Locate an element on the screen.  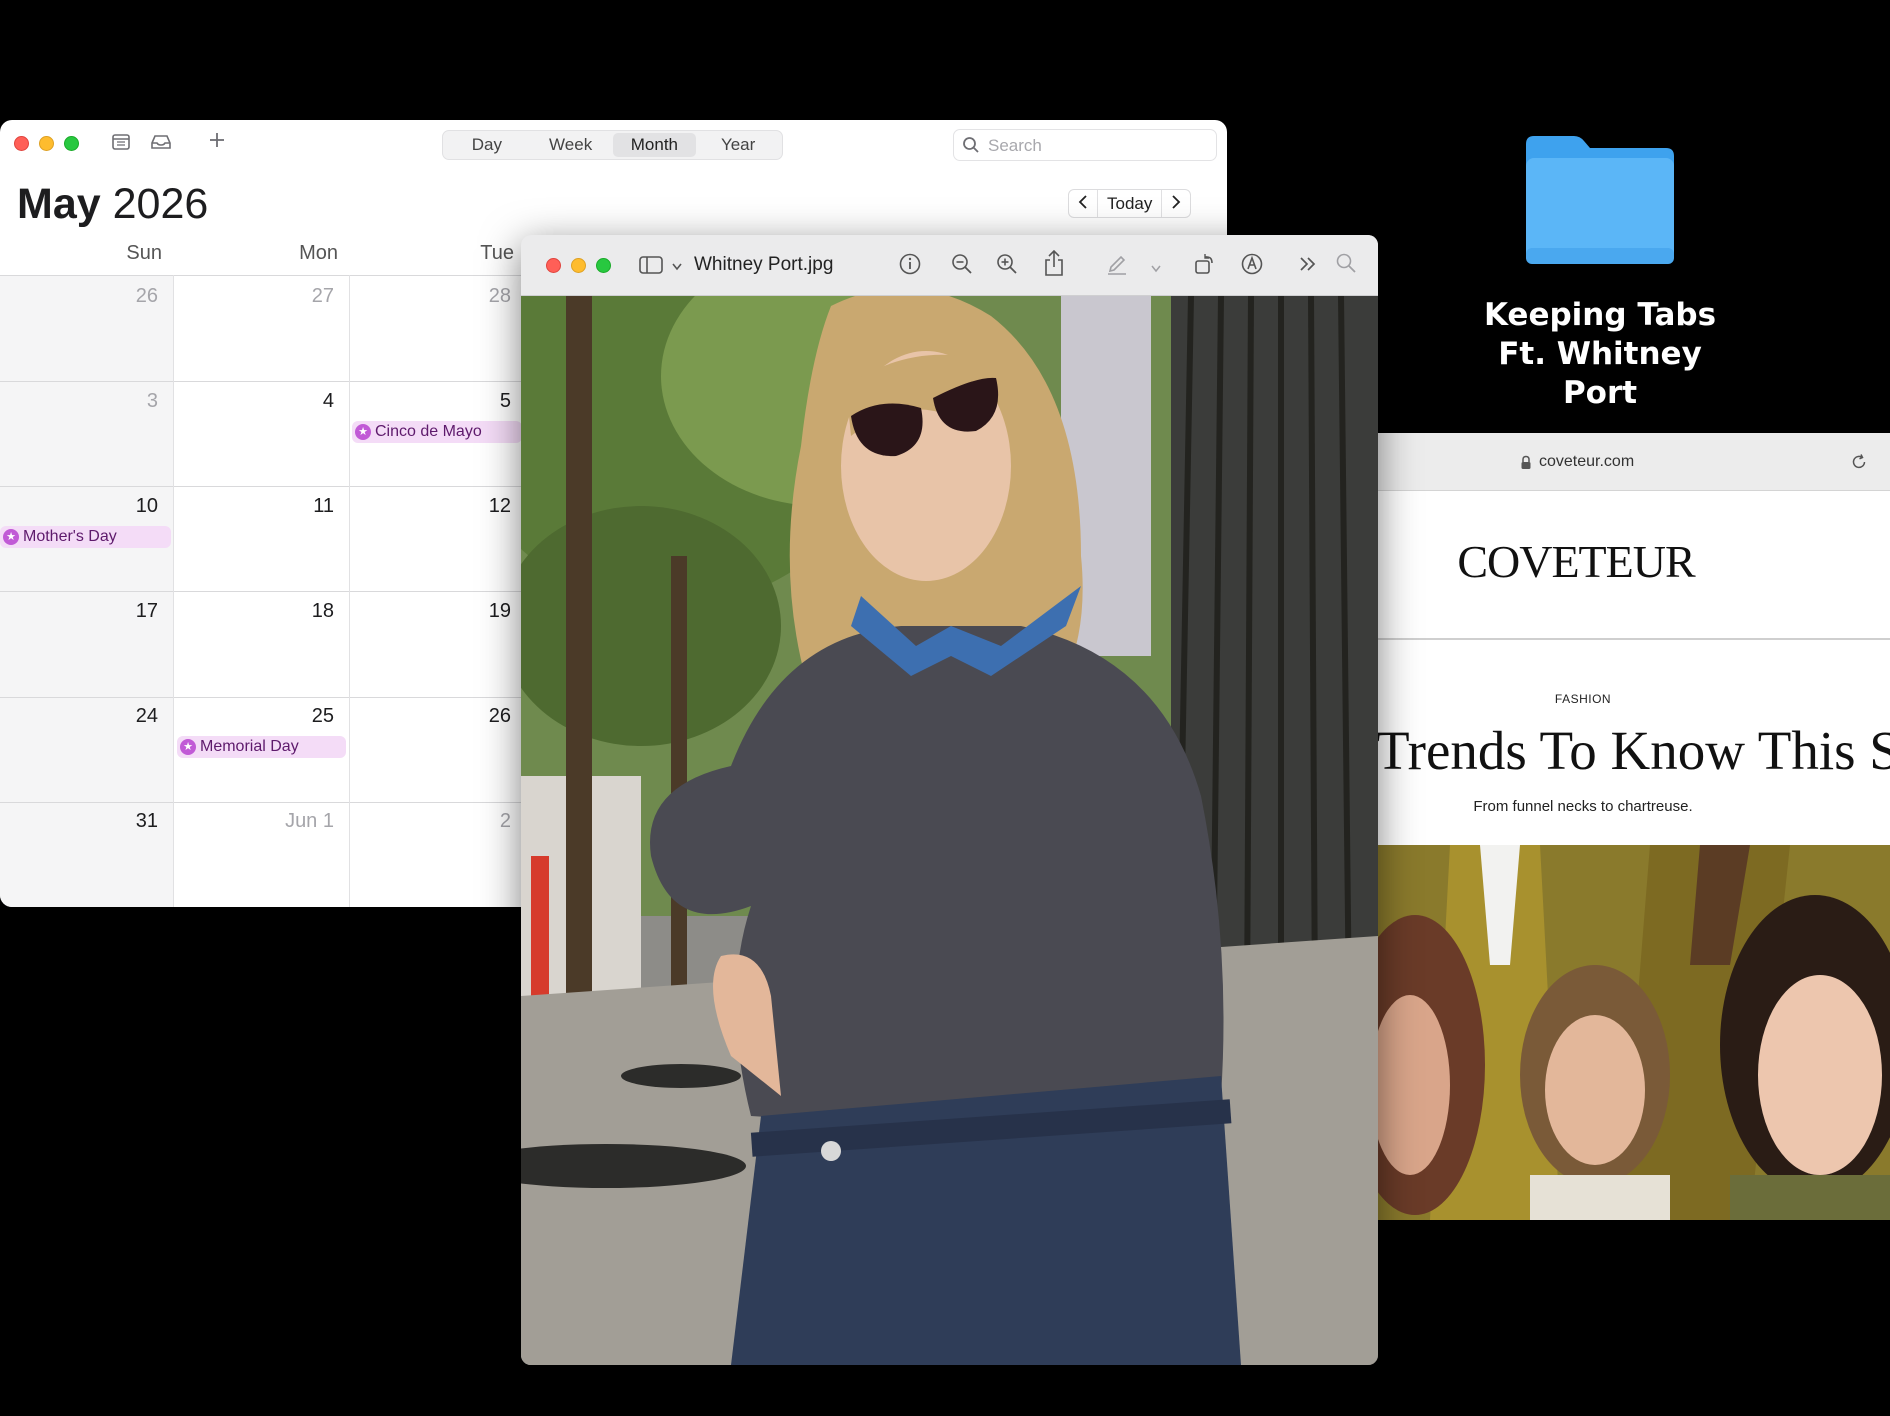
tab-year: Year is located at coordinates (738, 145).